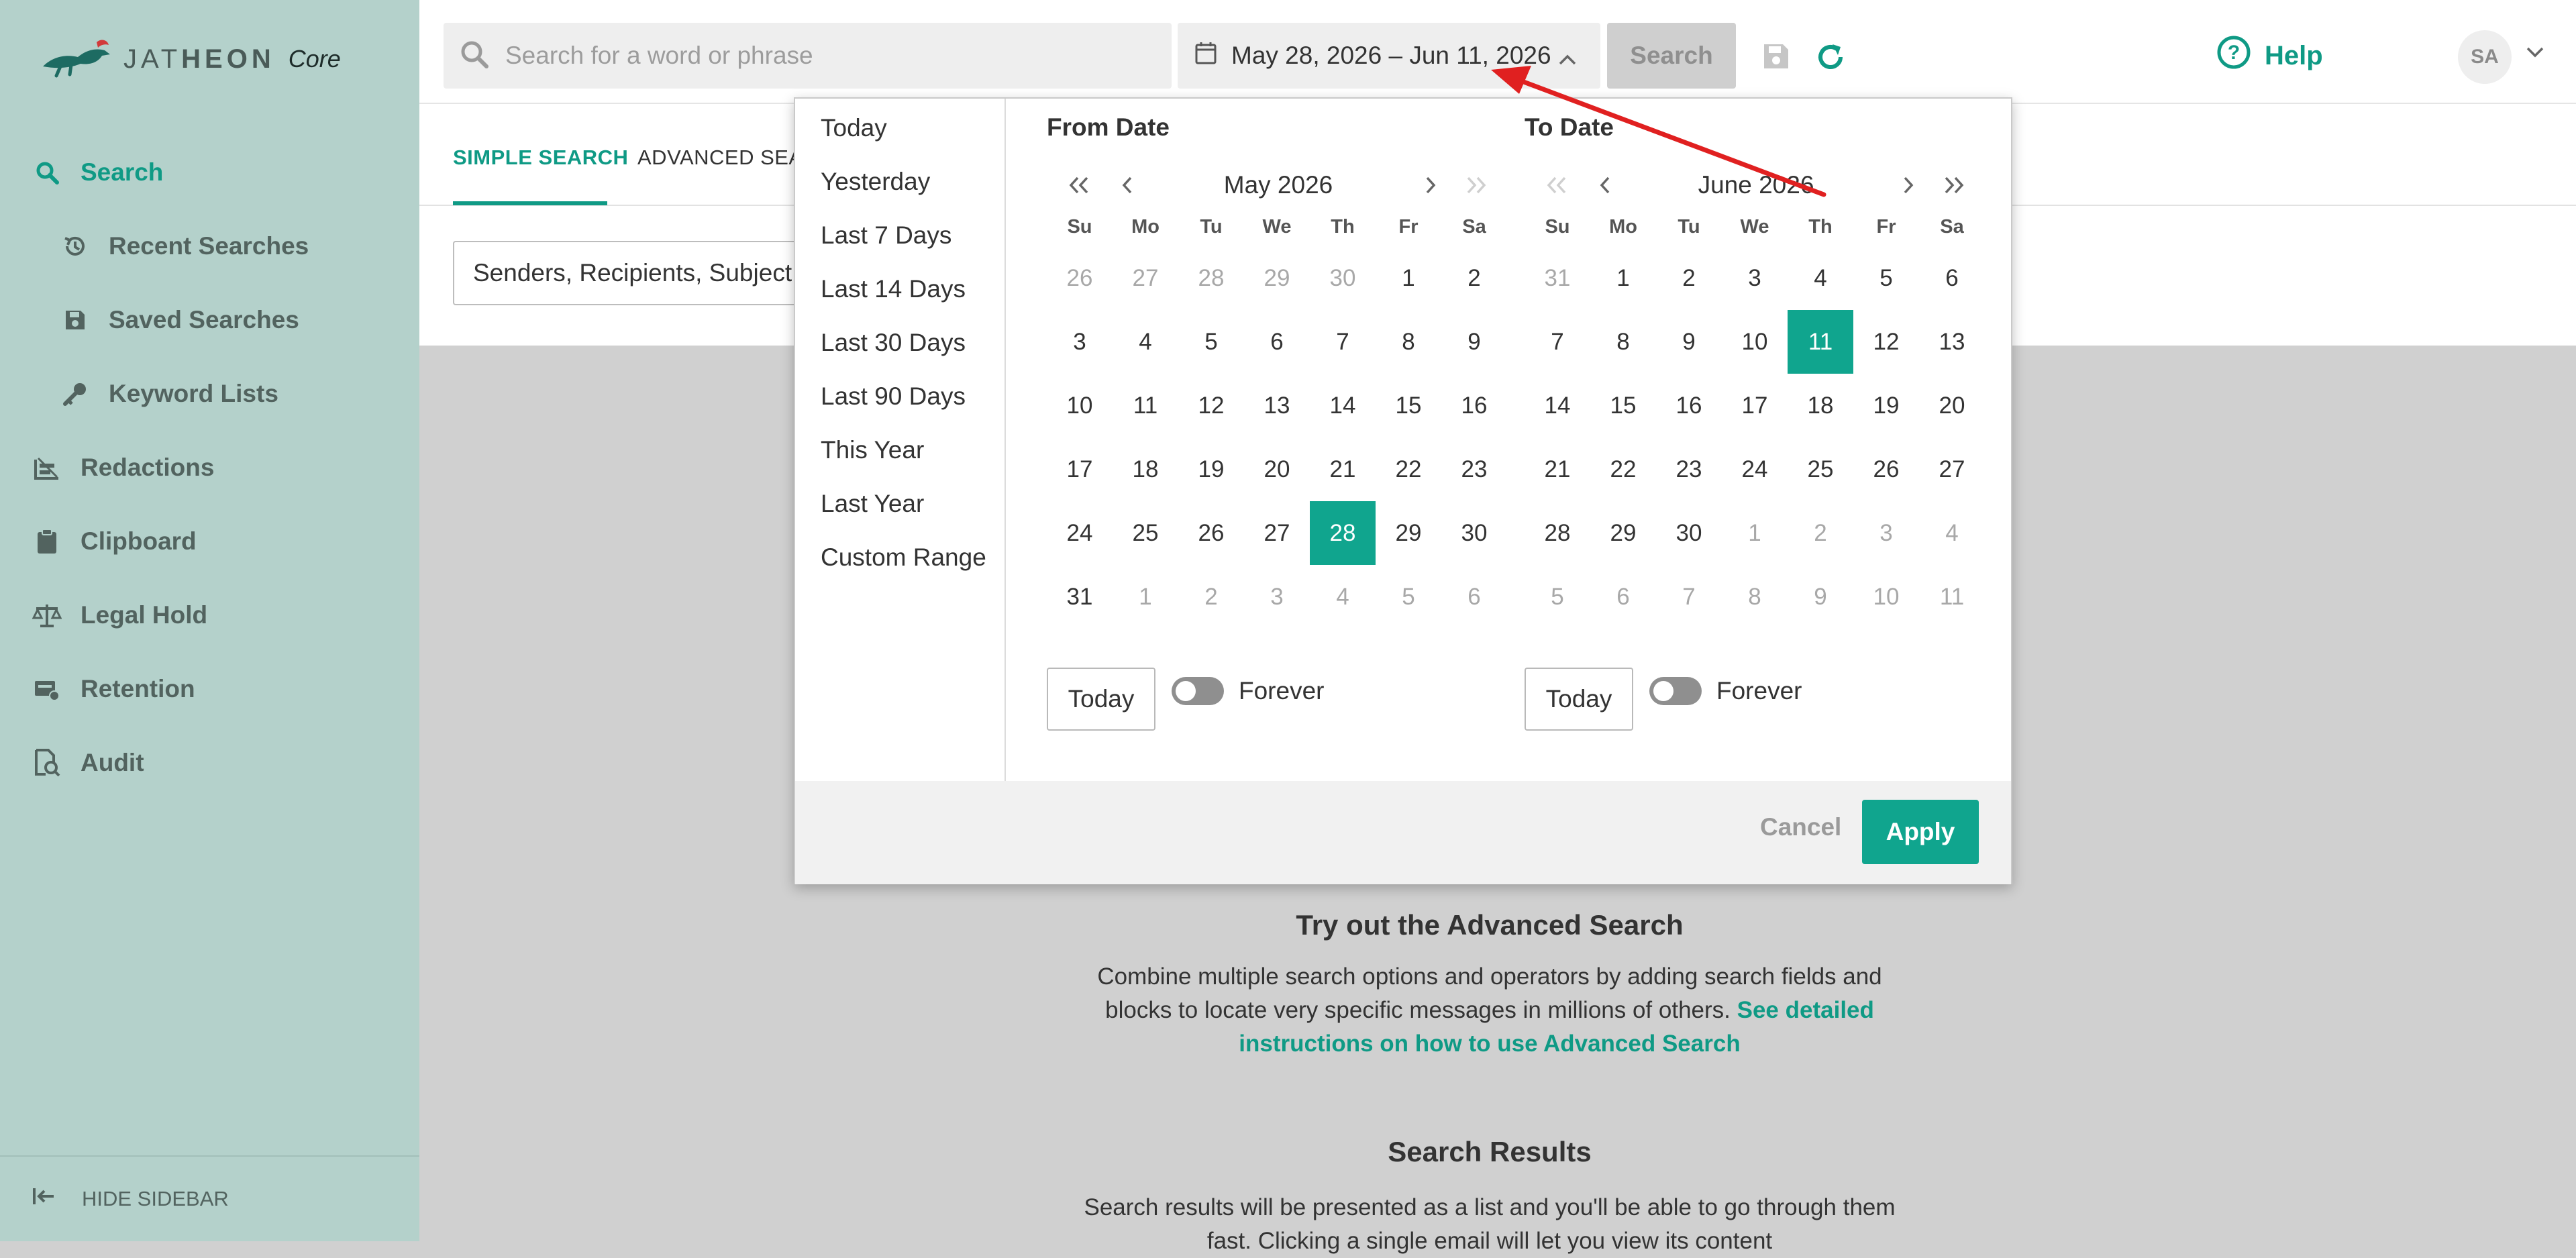 The height and width of the screenshot is (1258, 2576). Describe the element at coordinates (875, 182) in the screenshot. I see `preset-range-item: Yesterday` at that location.